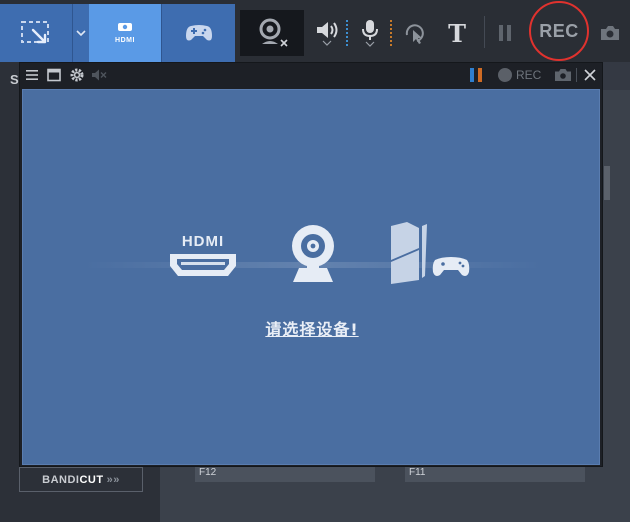  I want to click on record-label: REC, so click(559, 30).